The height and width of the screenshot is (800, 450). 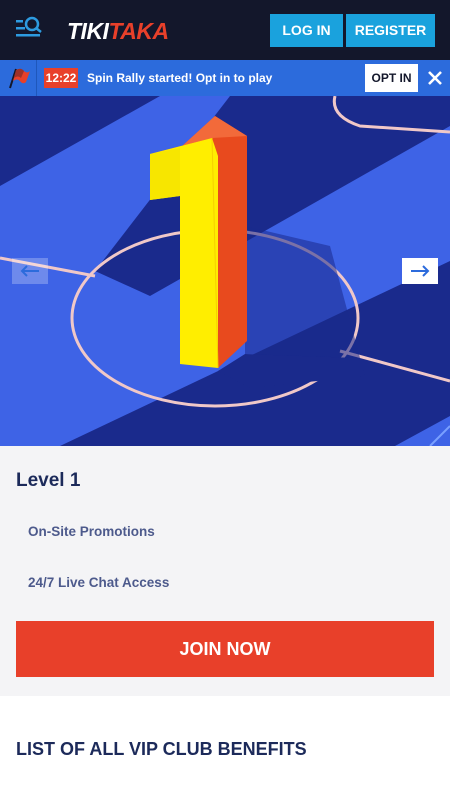 What do you see at coordinates (225, 30) in the screenshot?
I see `top-header: TIKITAKA LOG IN REGISTER` at bounding box center [225, 30].